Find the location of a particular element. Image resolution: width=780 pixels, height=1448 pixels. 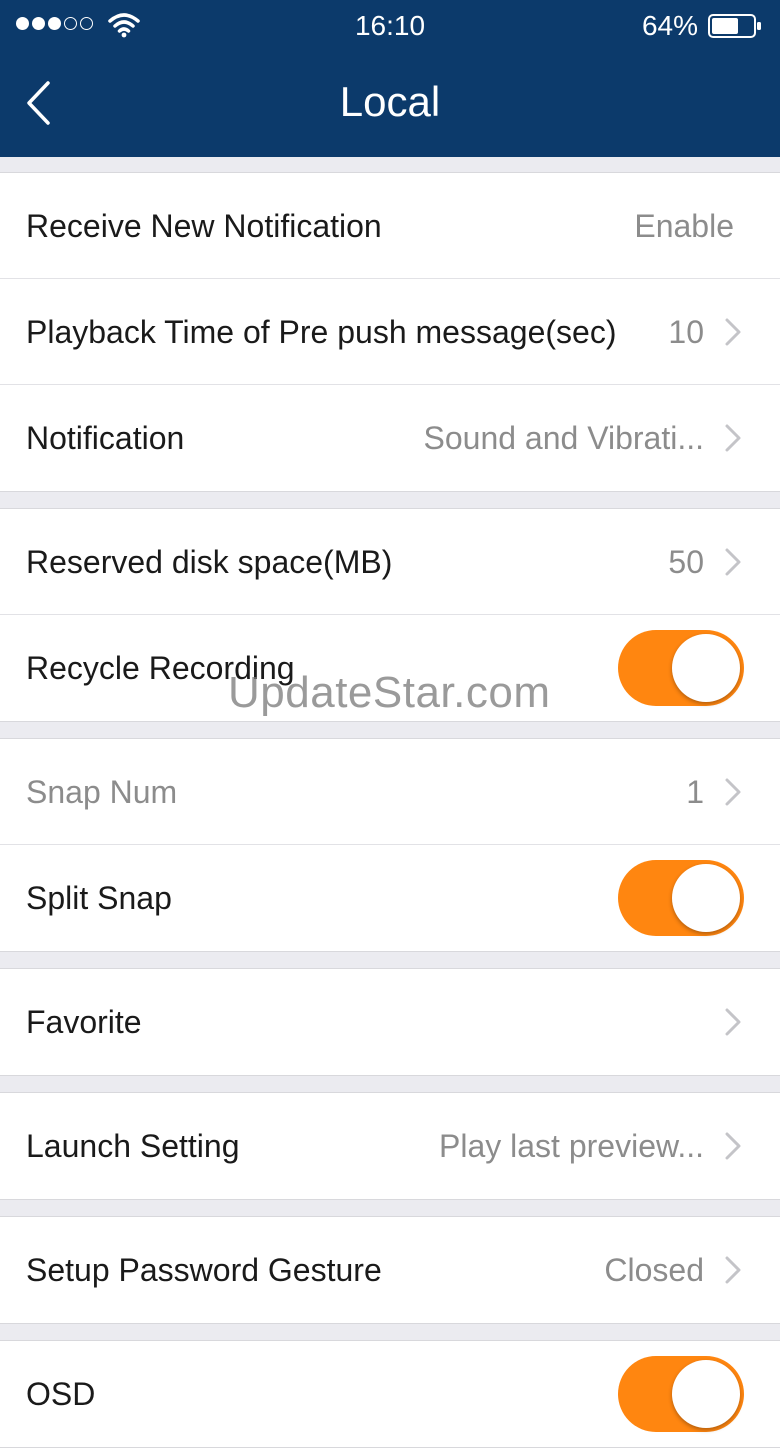

setting-label: Recycle Recording is located at coordinates (160, 668).